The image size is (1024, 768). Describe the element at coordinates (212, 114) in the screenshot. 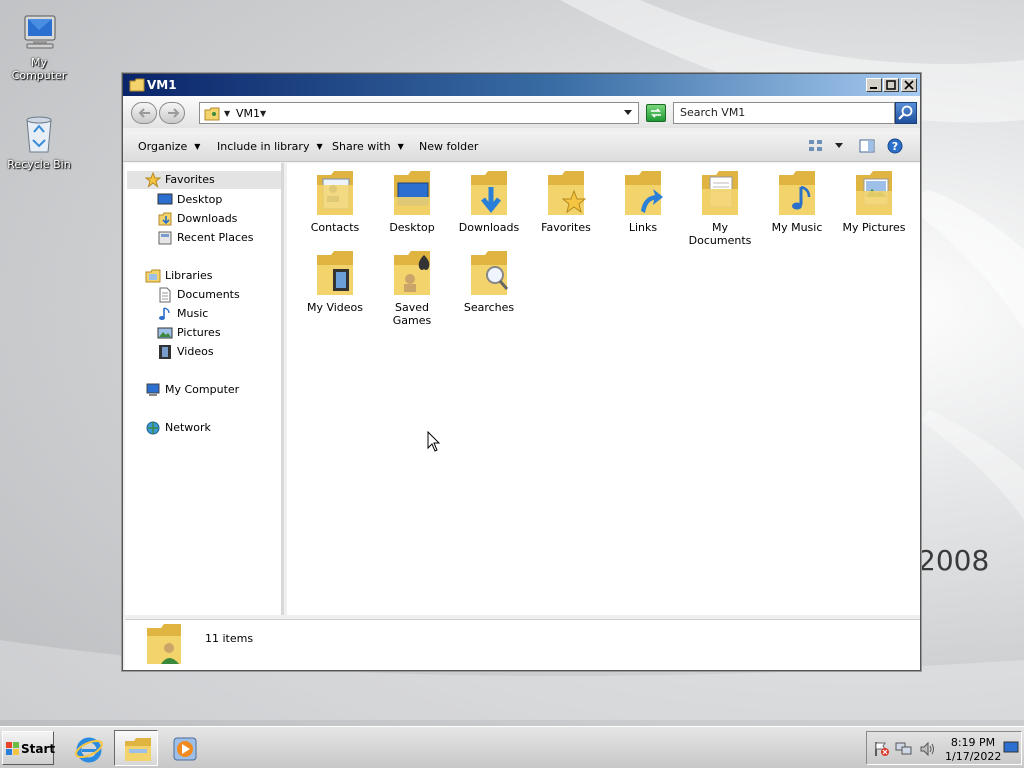

I see `folder-user-icon` at that location.